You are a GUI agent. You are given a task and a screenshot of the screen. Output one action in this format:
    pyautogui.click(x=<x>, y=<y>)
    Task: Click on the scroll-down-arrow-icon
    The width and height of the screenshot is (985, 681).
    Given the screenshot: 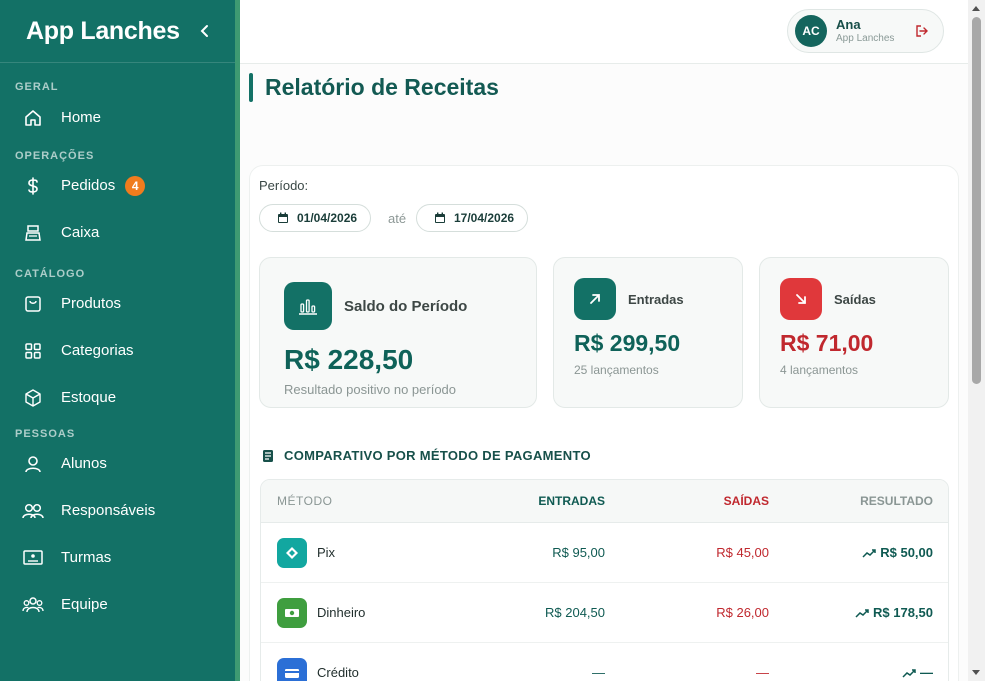 What is the action you would take?
    pyautogui.click(x=976, y=672)
    